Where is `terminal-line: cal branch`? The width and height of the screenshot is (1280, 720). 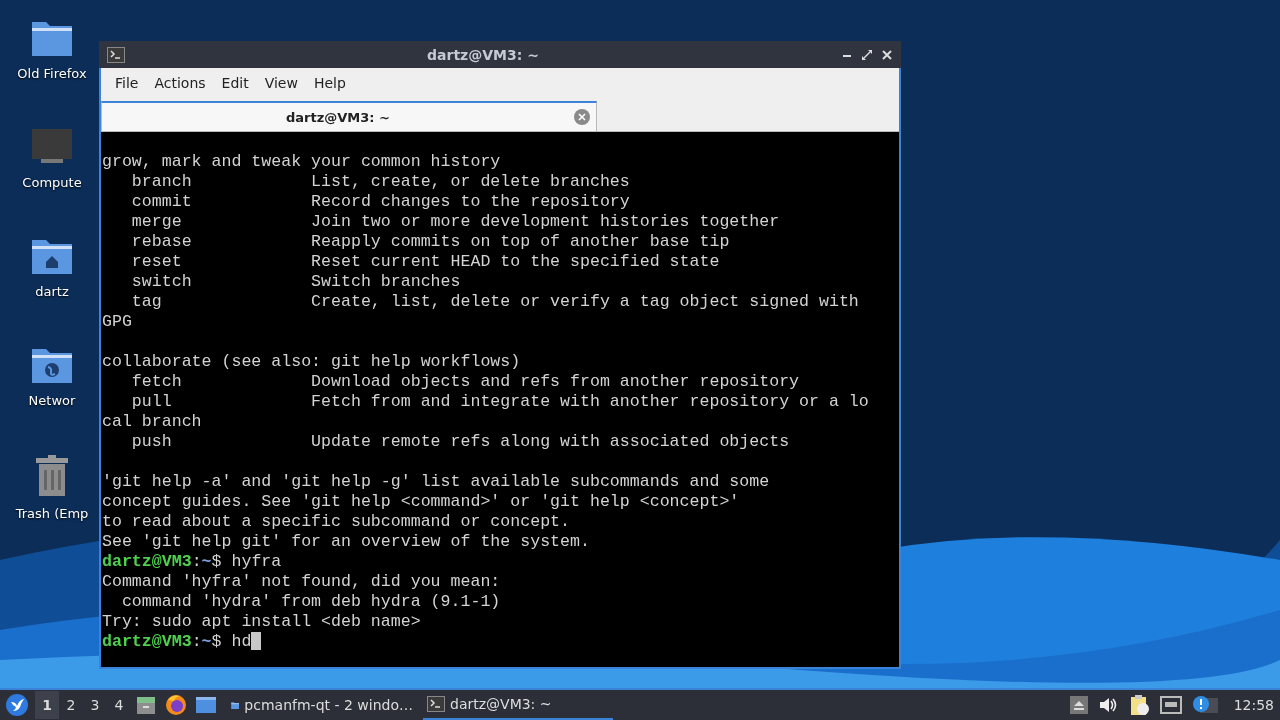
terminal-line: cal branch is located at coordinates (152, 422).